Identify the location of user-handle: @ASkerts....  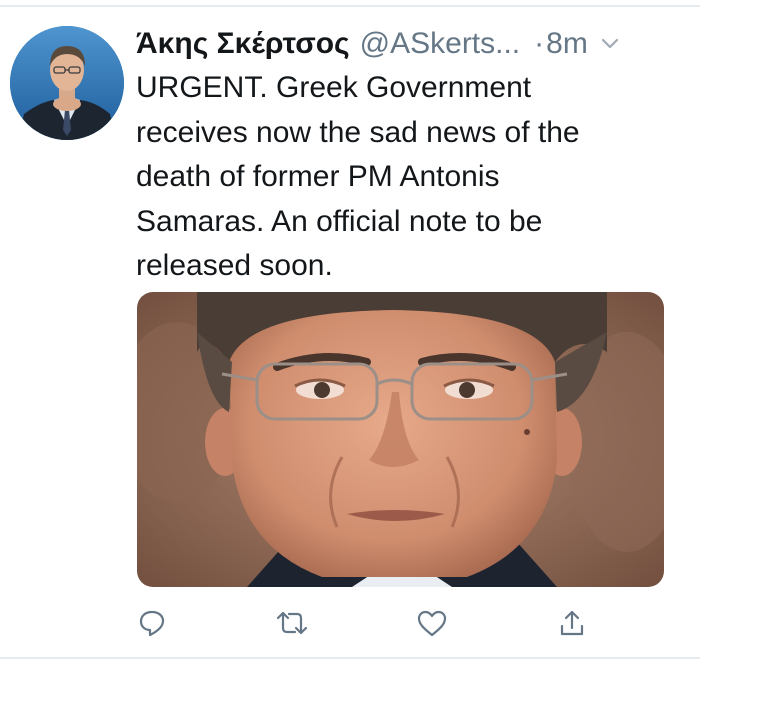
(440, 44).